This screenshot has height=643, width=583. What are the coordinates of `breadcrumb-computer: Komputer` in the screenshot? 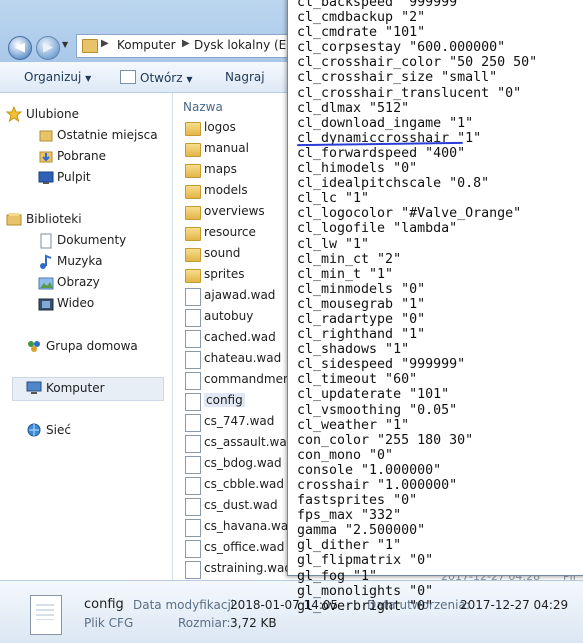 It's located at (146, 45).